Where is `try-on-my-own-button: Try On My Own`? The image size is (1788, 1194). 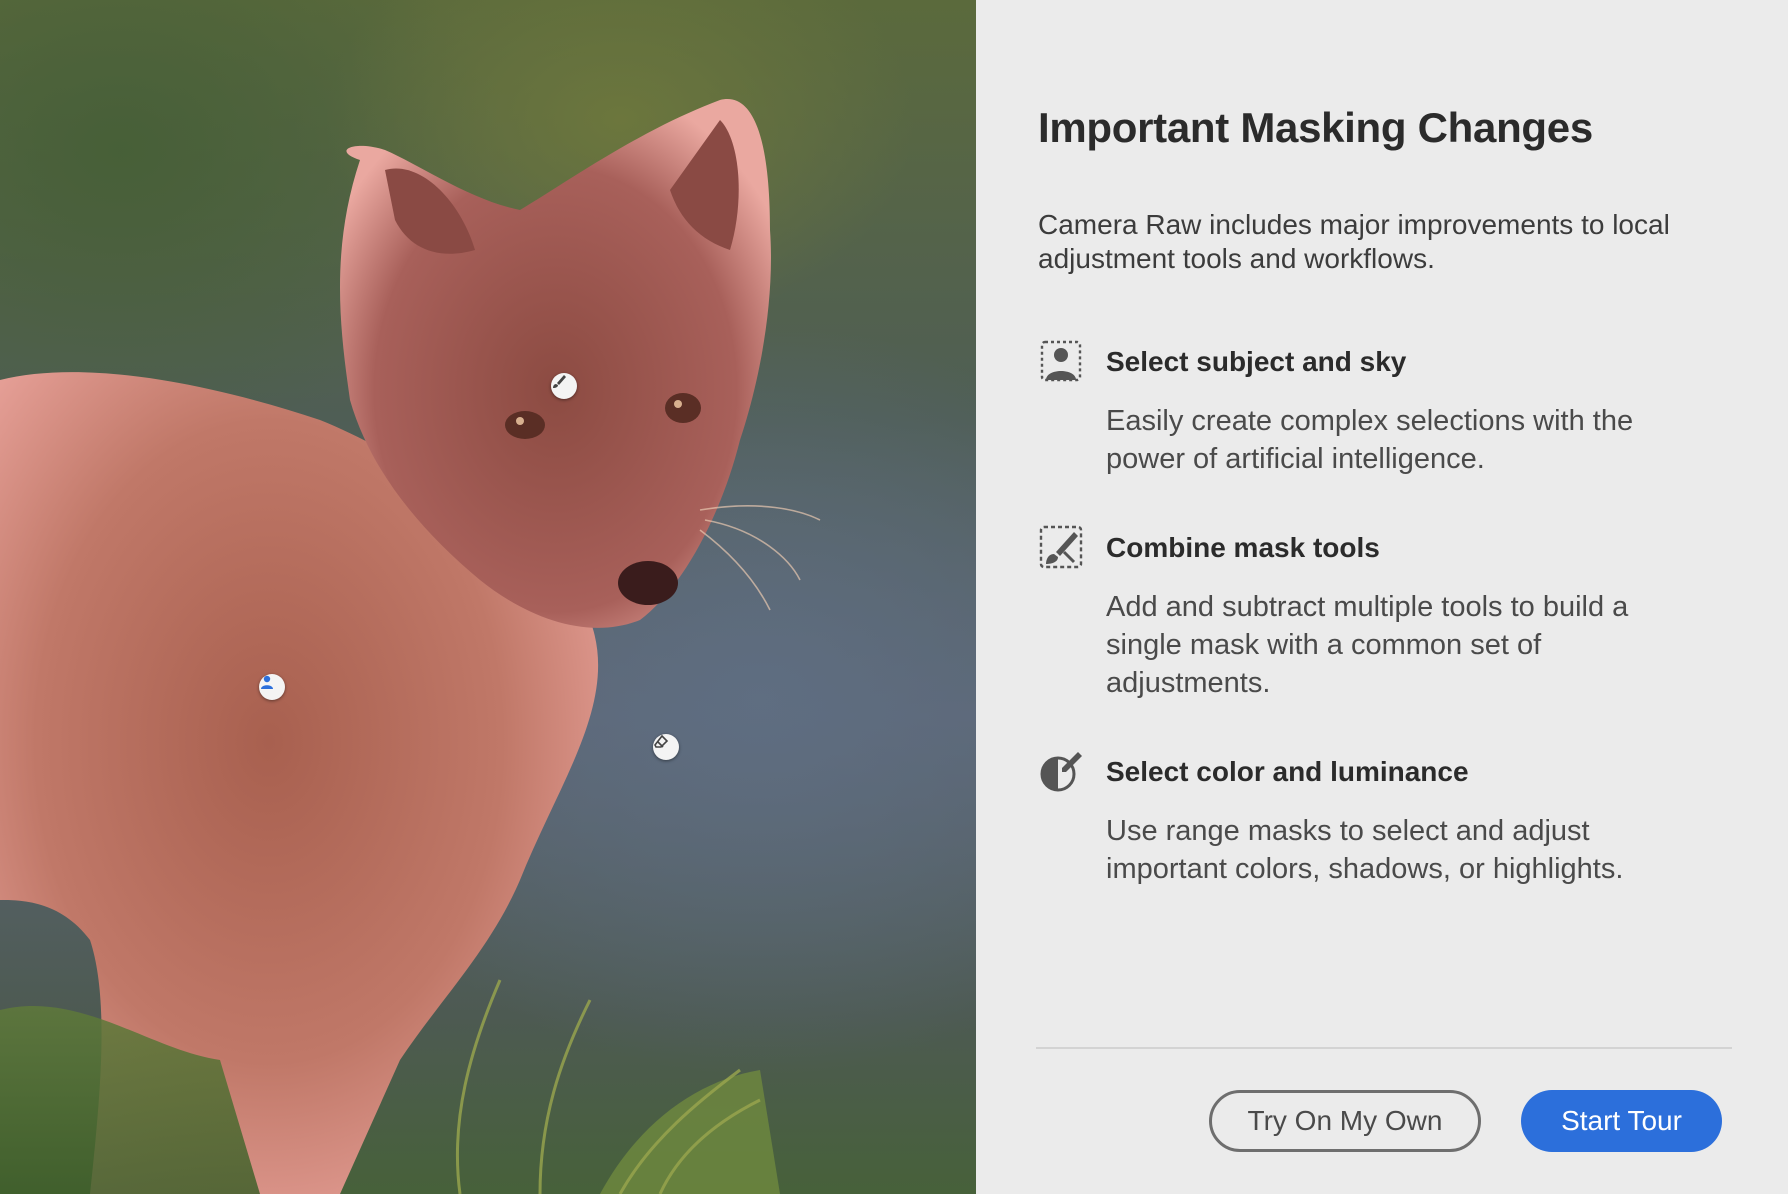
try-on-my-own-button: Try On My Own is located at coordinates (1345, 1121).